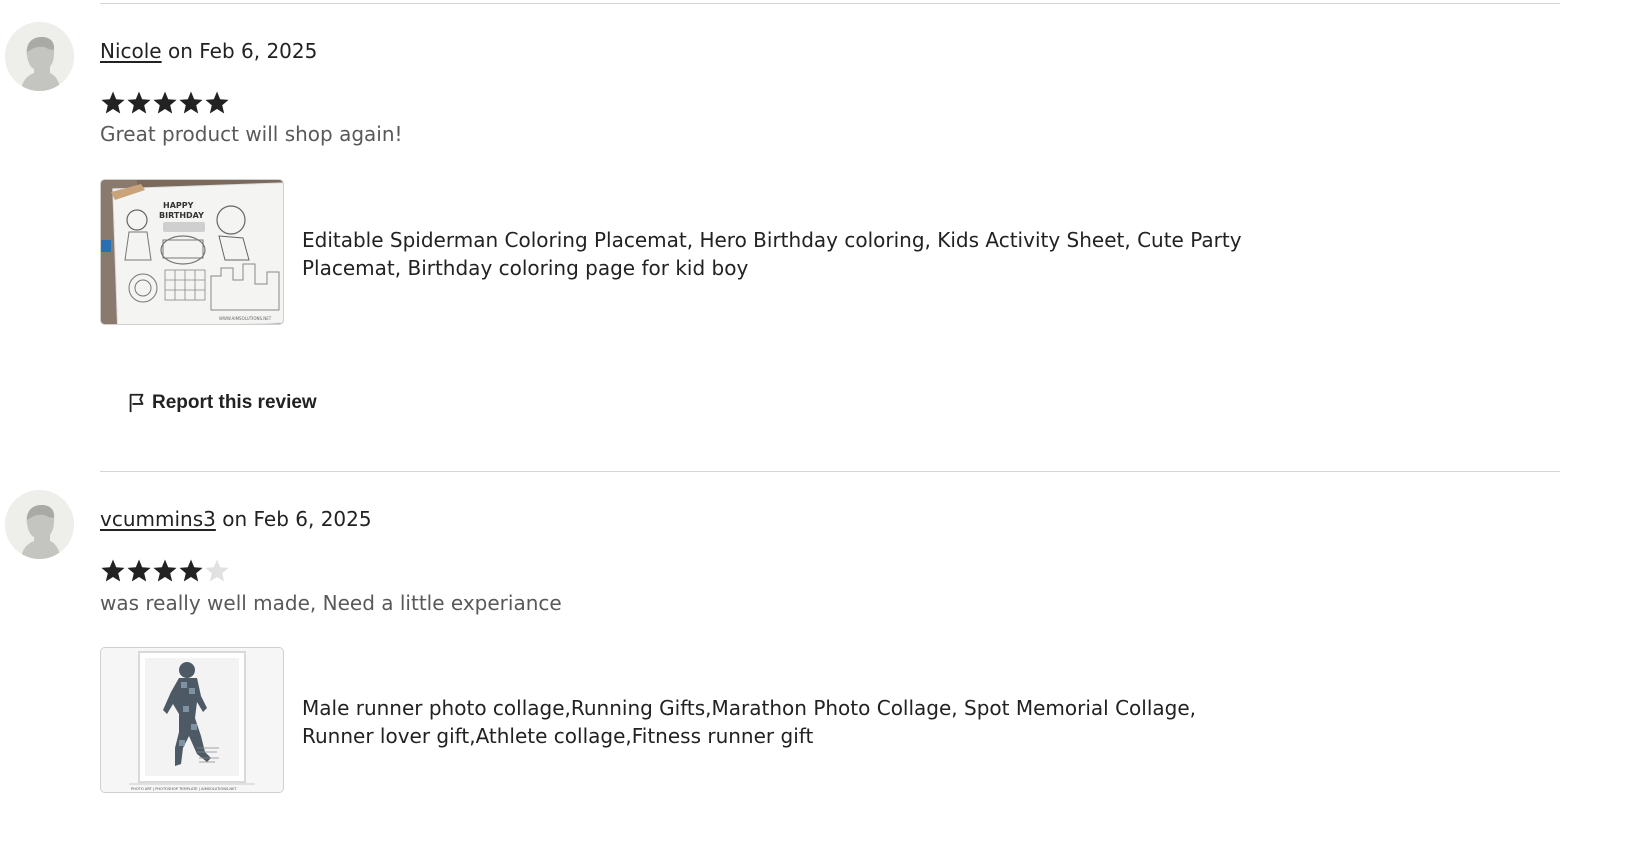 The image size is (1634, 848). What do you see at coordinates (297, 519) in the screenshot?
I see `review-date: on Feb 6, 2025` at bounding box center [297, 519].